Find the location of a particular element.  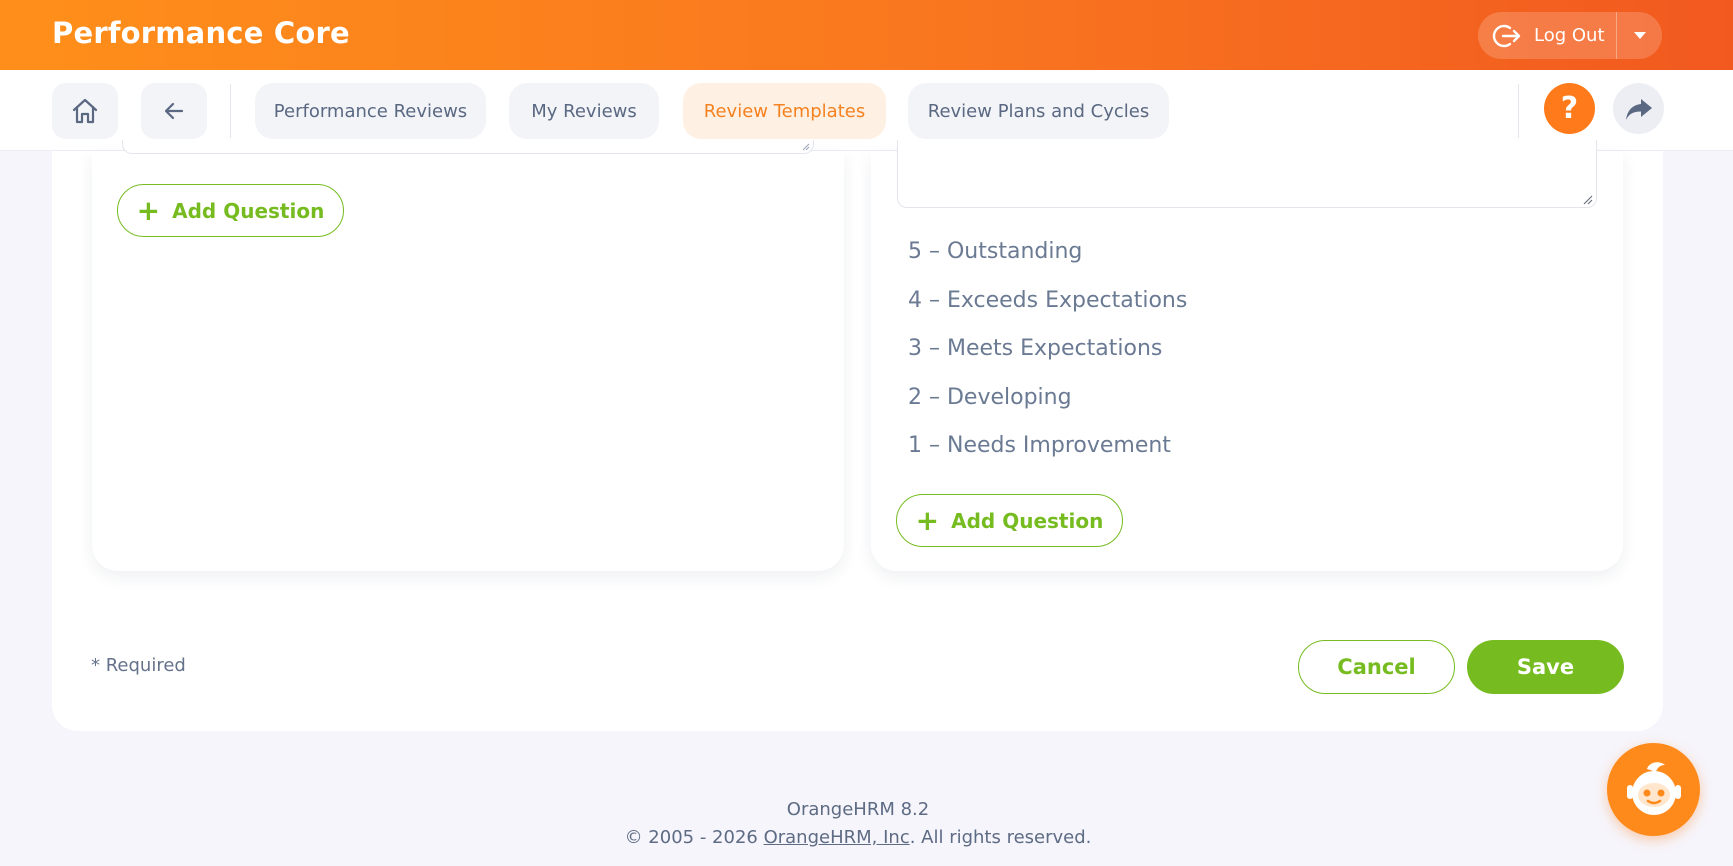

rating-scale-item: 1 – Needs Improvement is located at coordinates (1039, 445).